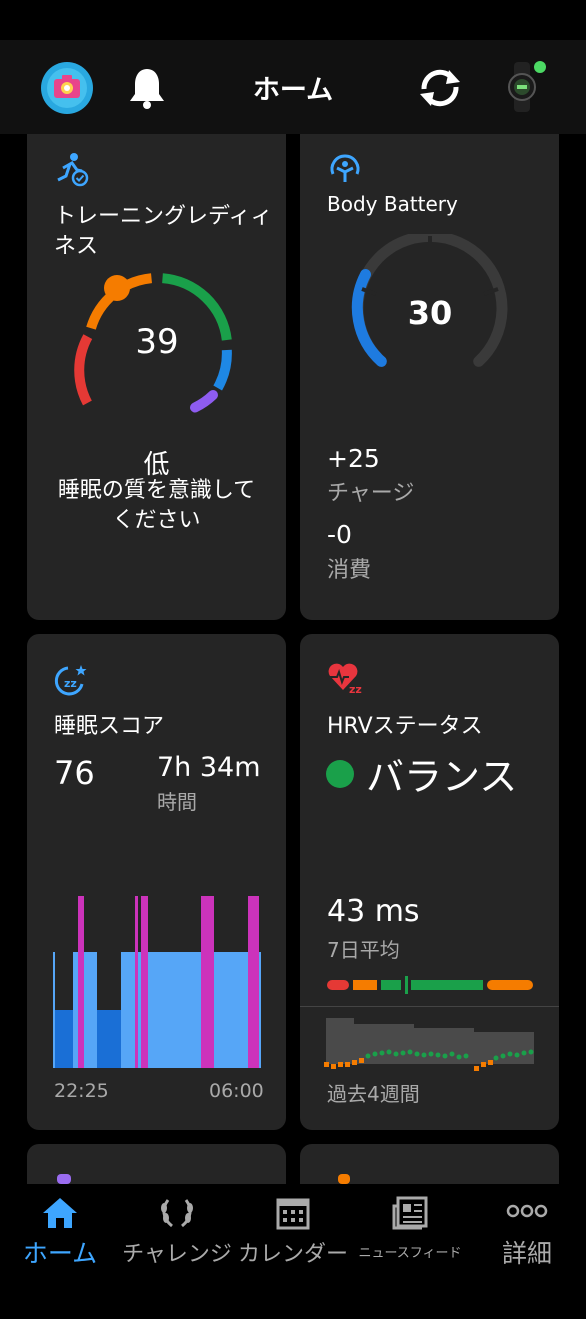 The image size is (586, 1319). I want to click on top-app-bar: ホーム, so click(293, 87).